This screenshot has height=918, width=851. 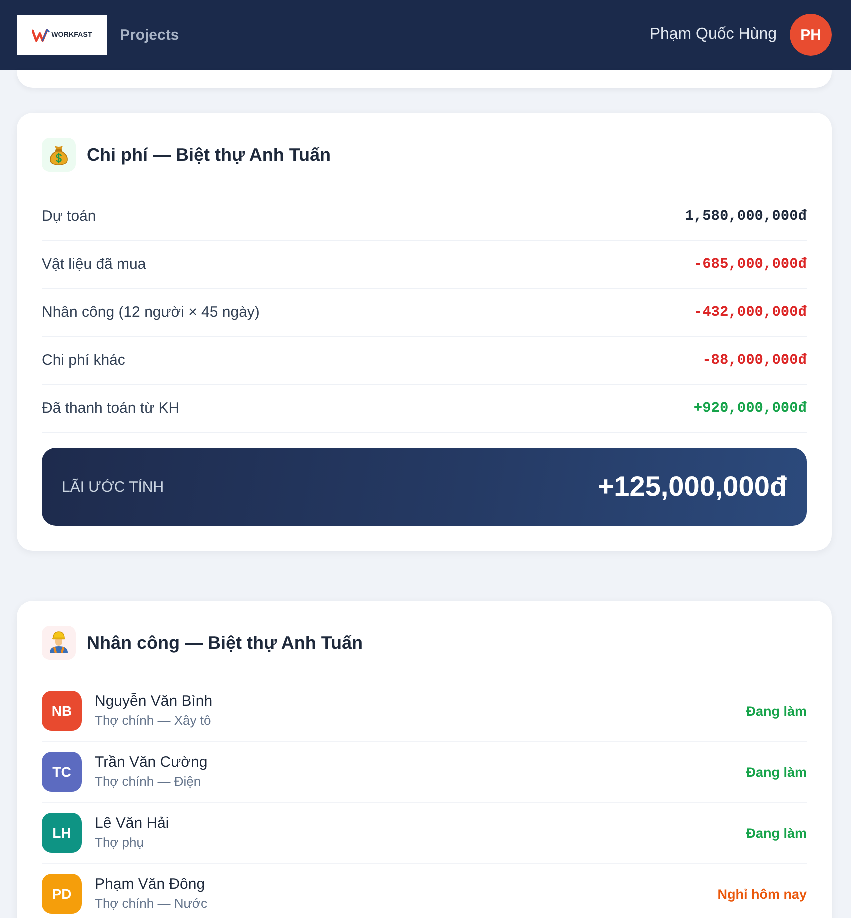 I want to click on worker-name: Lê Văn Hải, so click(x=132, y=824).